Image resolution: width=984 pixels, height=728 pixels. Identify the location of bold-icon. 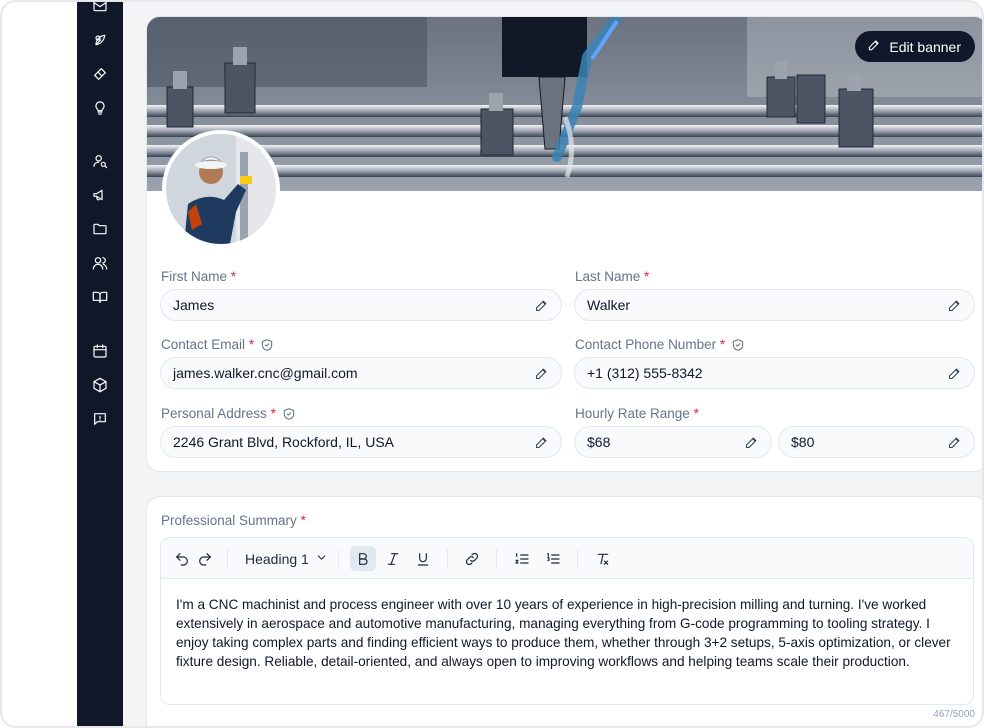
(363, 558).